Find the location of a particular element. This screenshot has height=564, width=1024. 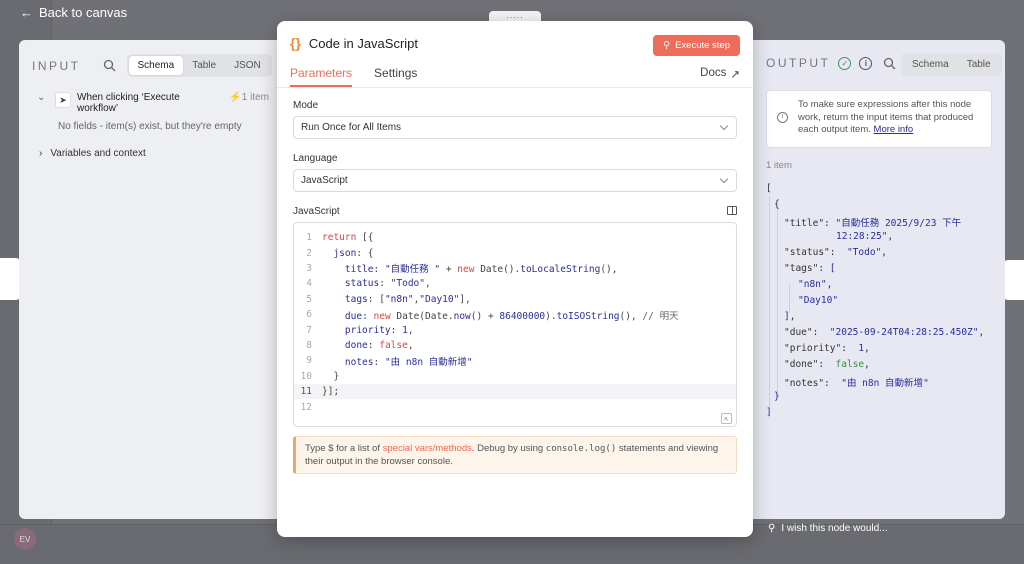

docs-link: Docs ↗ is located at coordinates (720, 74).